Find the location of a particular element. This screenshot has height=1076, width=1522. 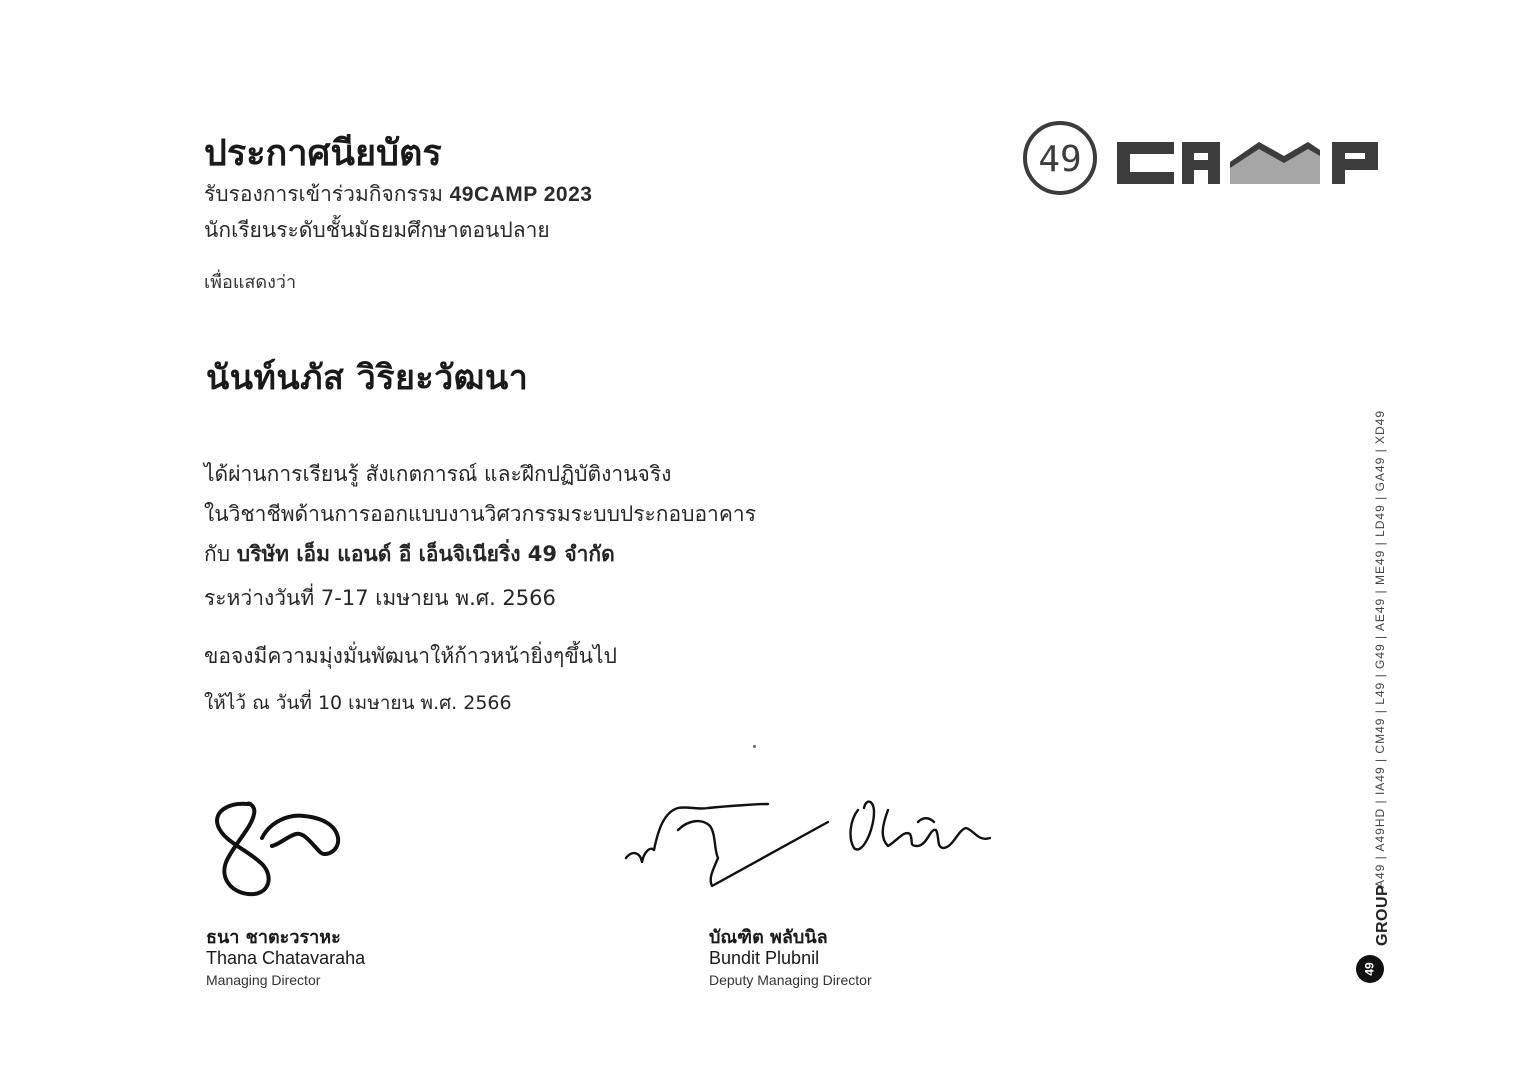

group-badge-number: 49 is located at coordinates (1369, 969).